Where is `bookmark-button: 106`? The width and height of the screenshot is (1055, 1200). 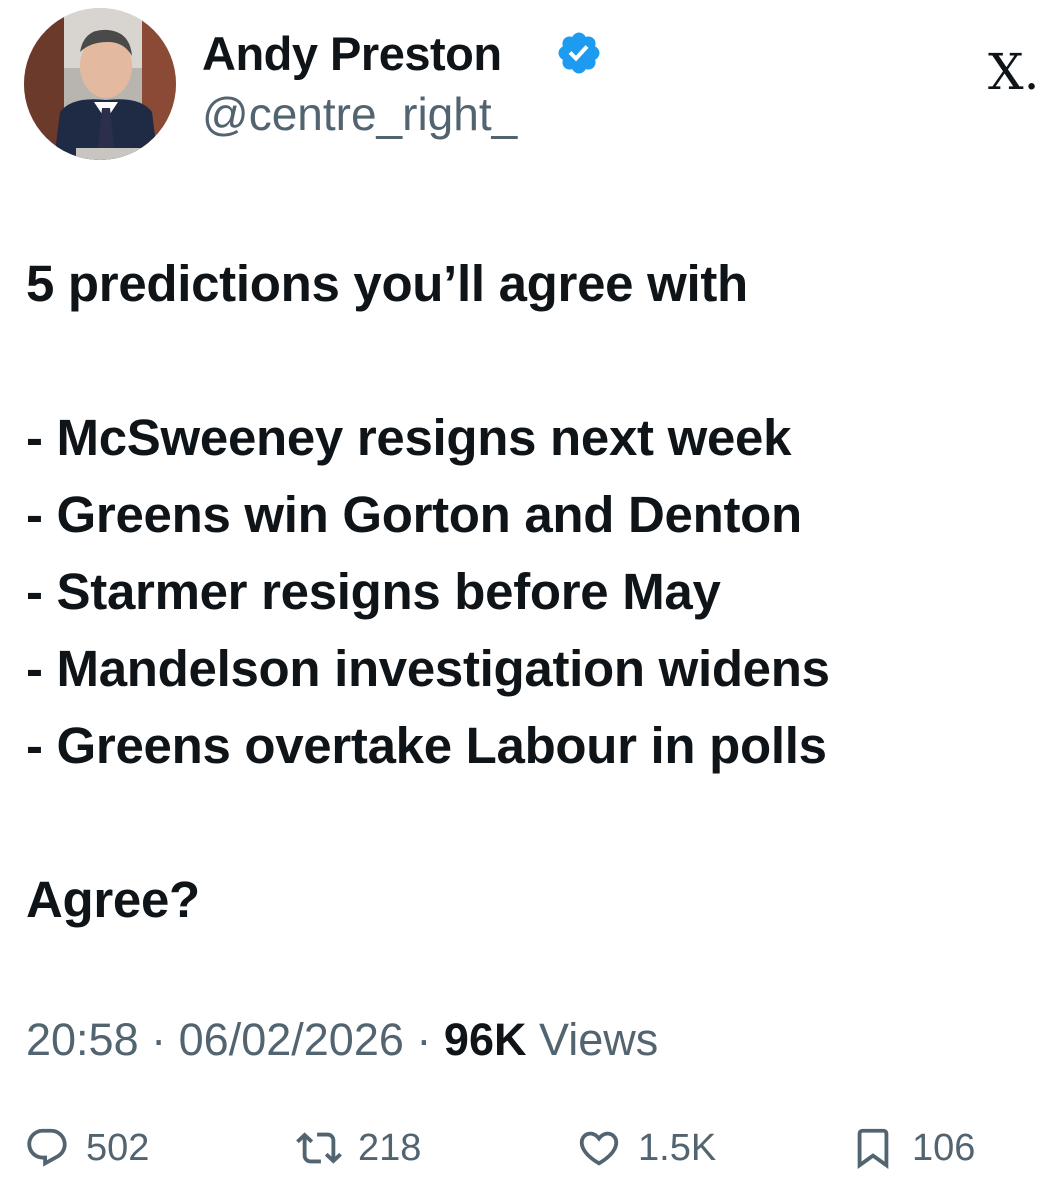
bookmark-button: 106 is located at coordinates (912, 1148).